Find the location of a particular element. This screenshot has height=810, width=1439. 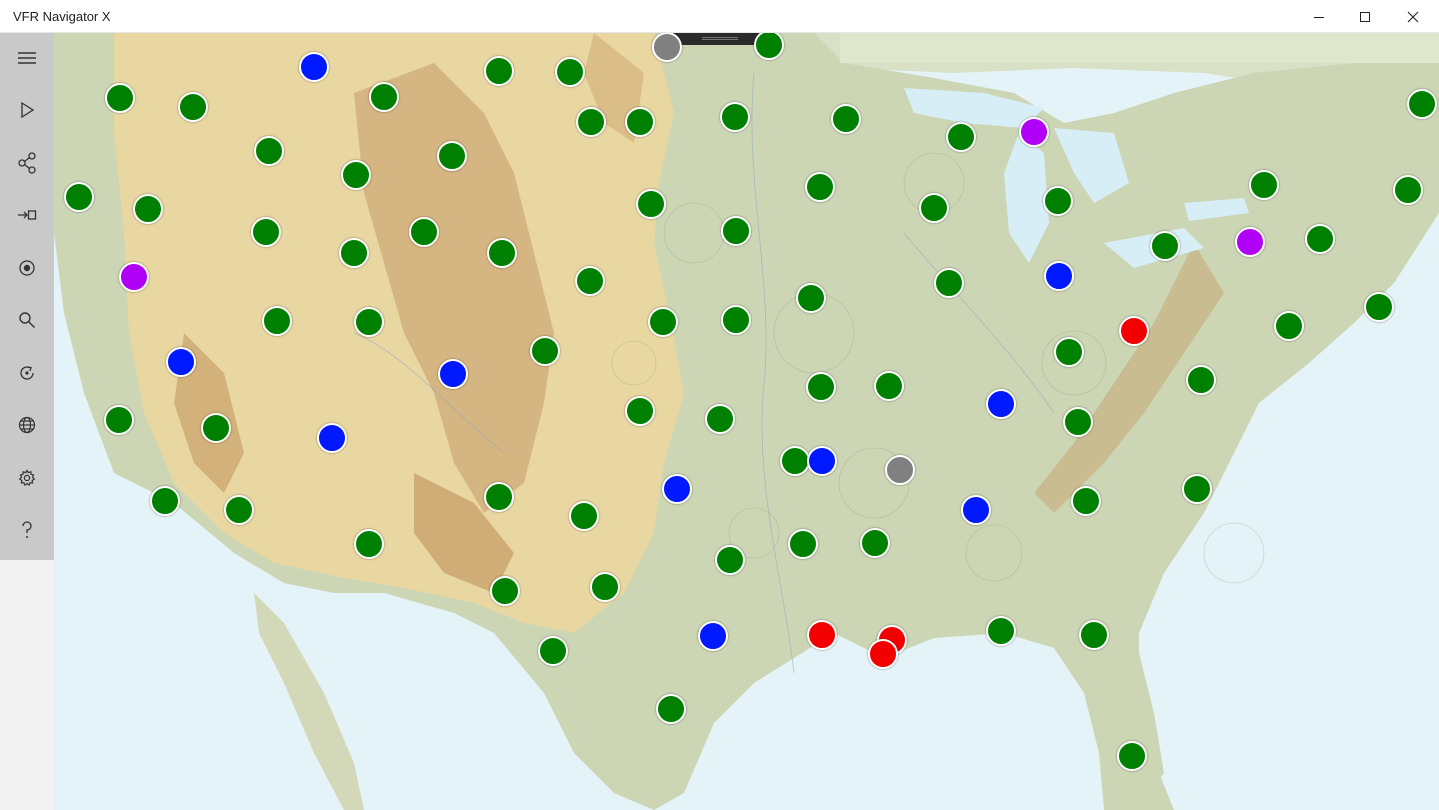

sidebar-item-position is located at coordinates (27, 268).